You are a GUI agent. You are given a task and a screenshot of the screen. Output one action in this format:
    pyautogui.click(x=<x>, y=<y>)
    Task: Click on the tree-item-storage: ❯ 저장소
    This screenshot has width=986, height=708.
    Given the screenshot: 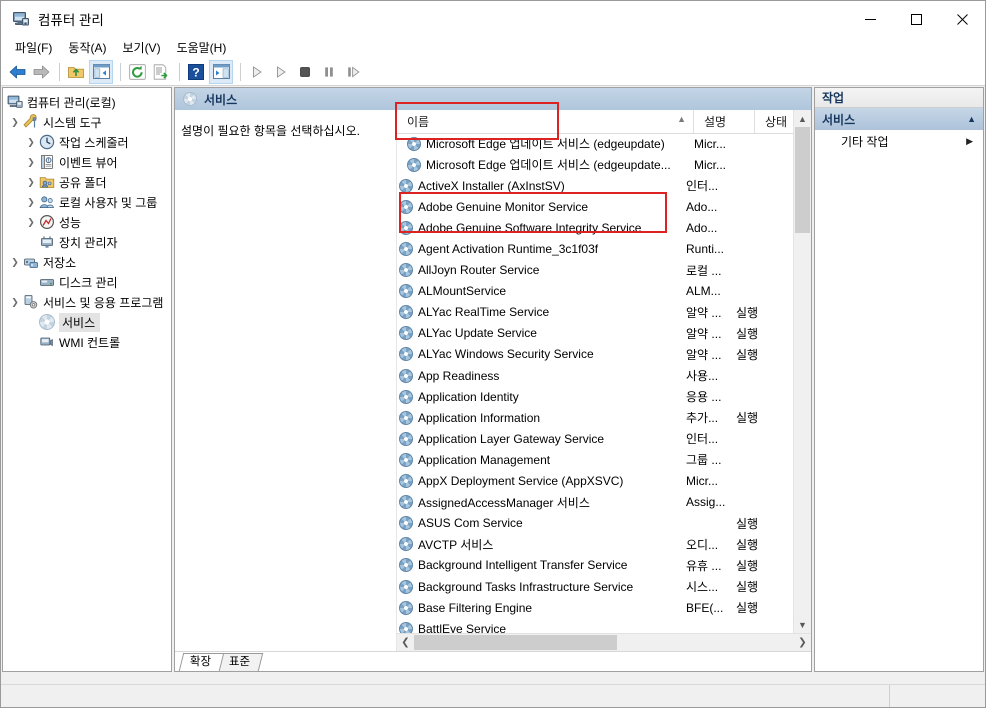 What is the action you would take?
    pyautogui.click(x=87, y=262)
    